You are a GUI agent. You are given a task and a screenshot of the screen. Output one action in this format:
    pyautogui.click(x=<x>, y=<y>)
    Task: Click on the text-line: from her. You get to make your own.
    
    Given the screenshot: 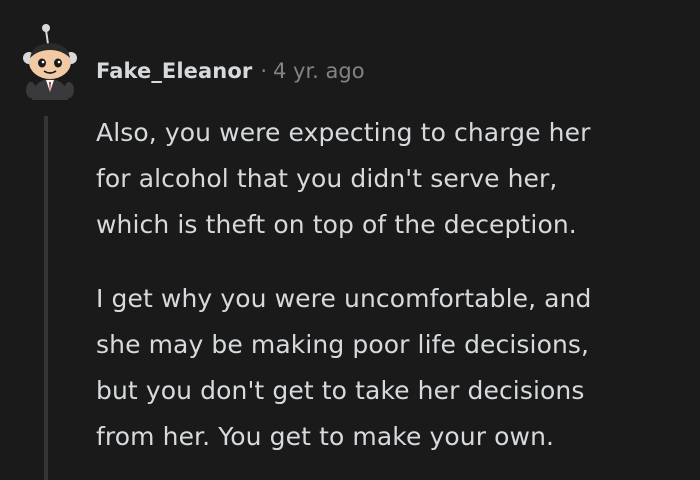 What is the action you would take?
    pyautogui.click(x=325, y=436)
    